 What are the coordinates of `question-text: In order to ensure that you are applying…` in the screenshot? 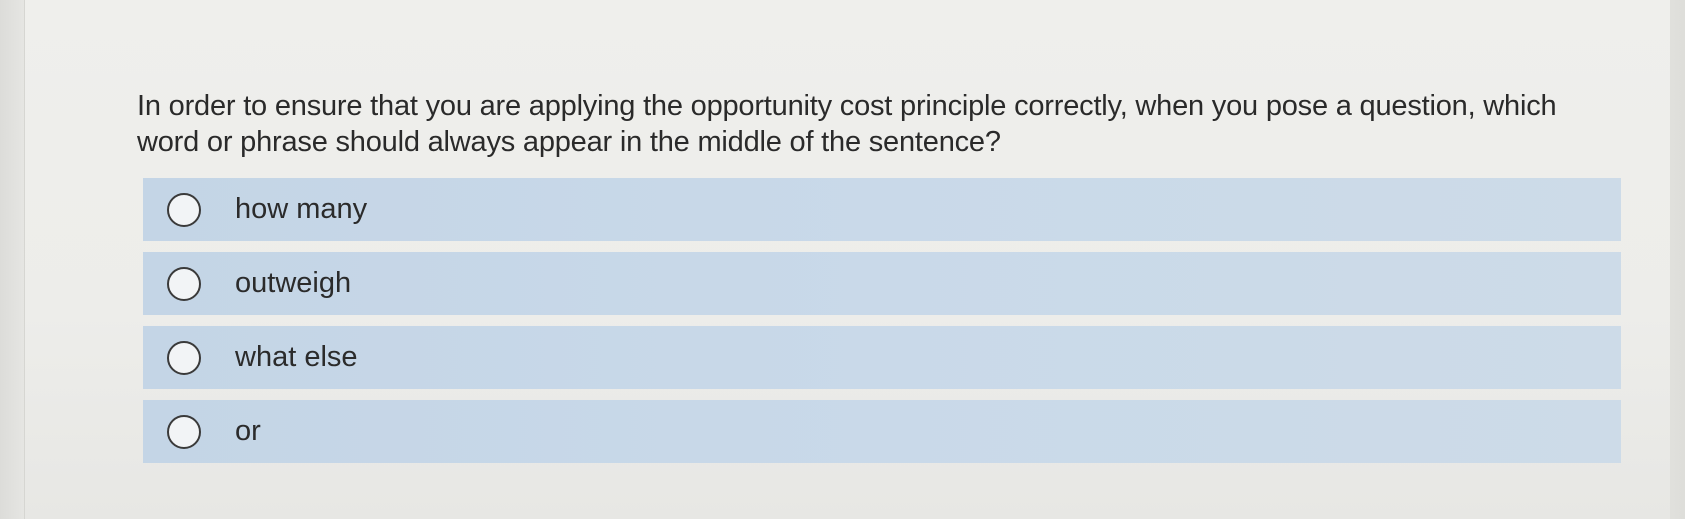 It's located at (847, 124).